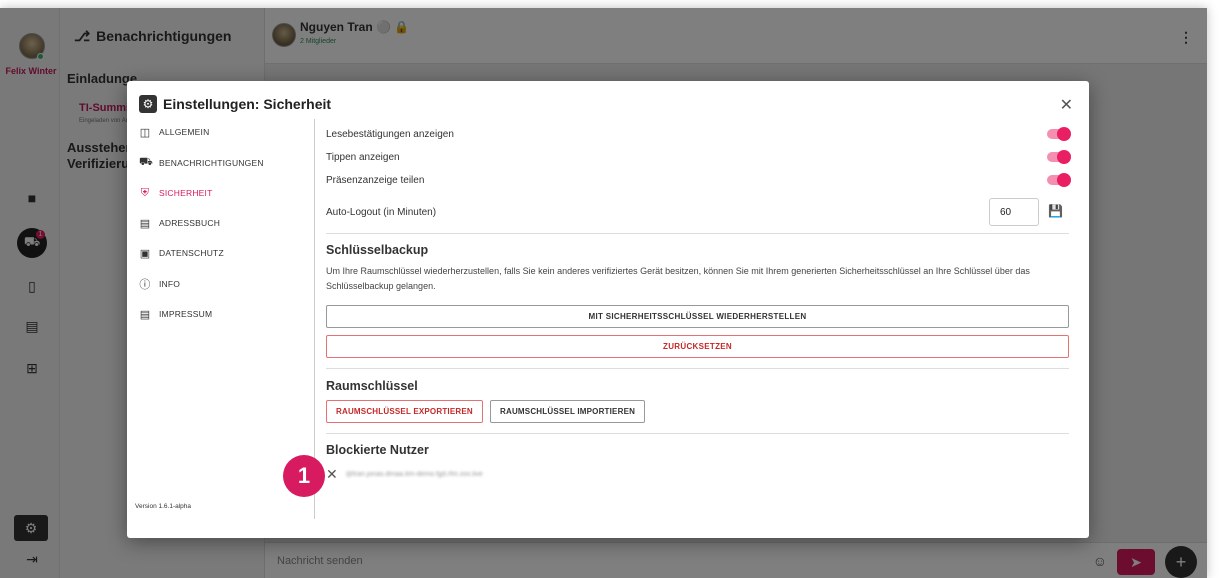 This screenshot has height=578, width=1219. I want to click on nav-impressum: ▤ IMPRESSUM, so click(175, 314).